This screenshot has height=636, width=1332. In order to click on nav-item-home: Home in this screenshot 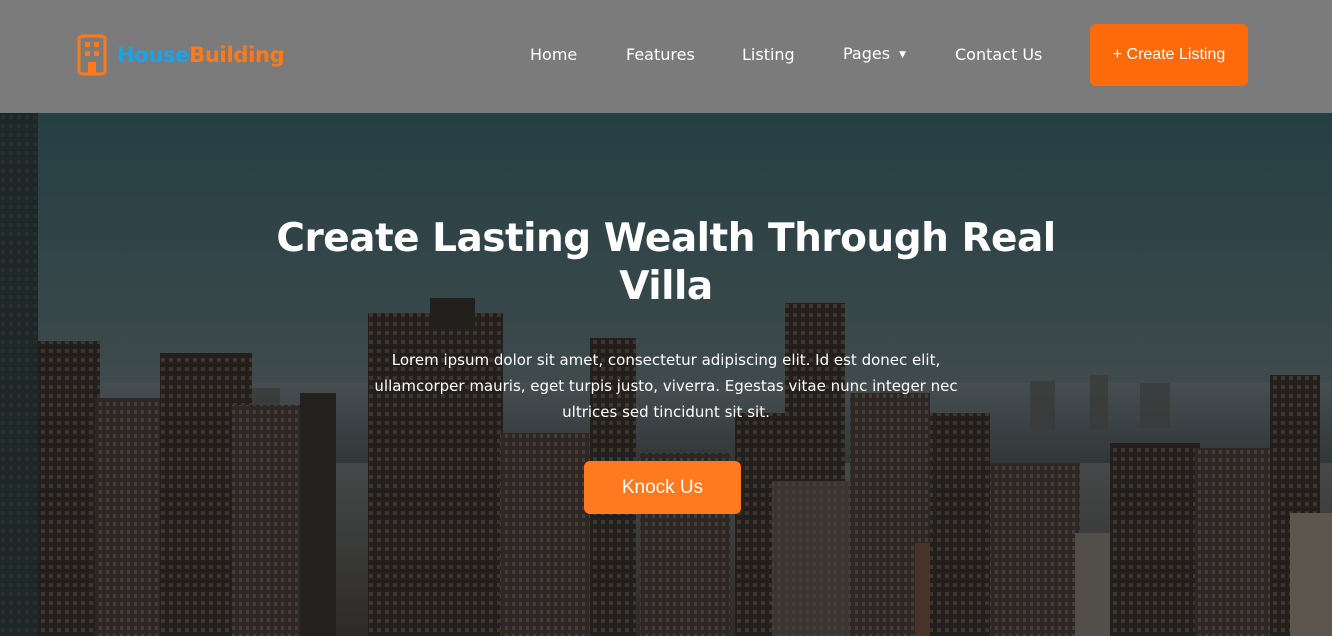, I will do `click(553, 55)`.